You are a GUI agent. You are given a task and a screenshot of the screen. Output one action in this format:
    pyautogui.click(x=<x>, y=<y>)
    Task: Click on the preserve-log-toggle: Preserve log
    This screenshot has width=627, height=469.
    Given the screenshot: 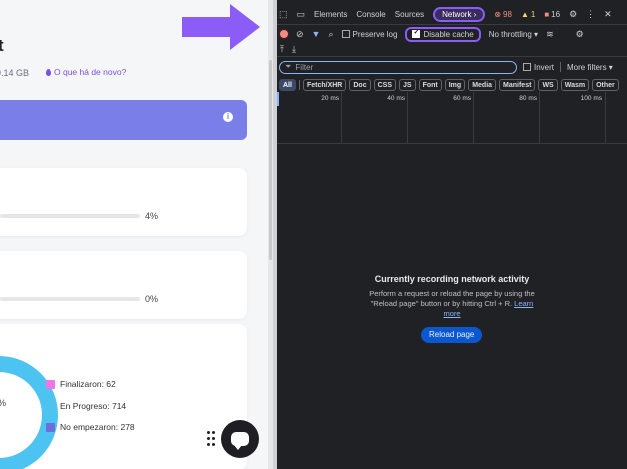 What is the action you would take?
    pyautogui.click(x=369, y=34)
    